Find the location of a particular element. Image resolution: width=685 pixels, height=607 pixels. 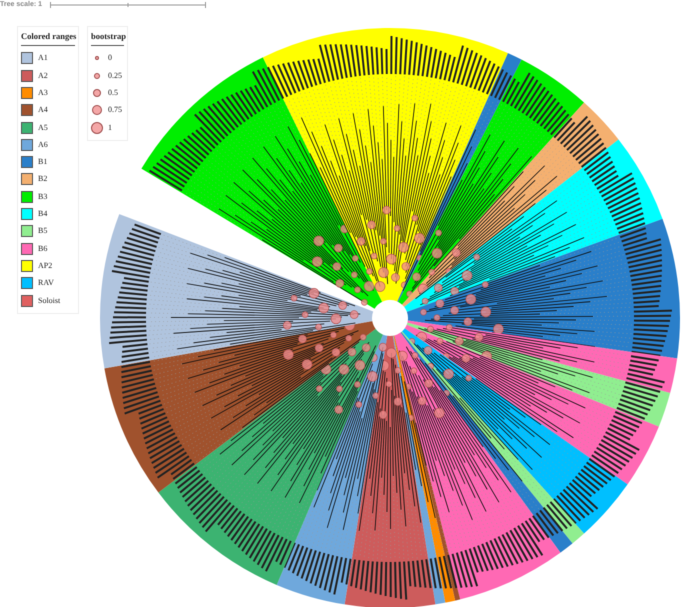

legend-label: A2 is located at coordinates (43, 76).